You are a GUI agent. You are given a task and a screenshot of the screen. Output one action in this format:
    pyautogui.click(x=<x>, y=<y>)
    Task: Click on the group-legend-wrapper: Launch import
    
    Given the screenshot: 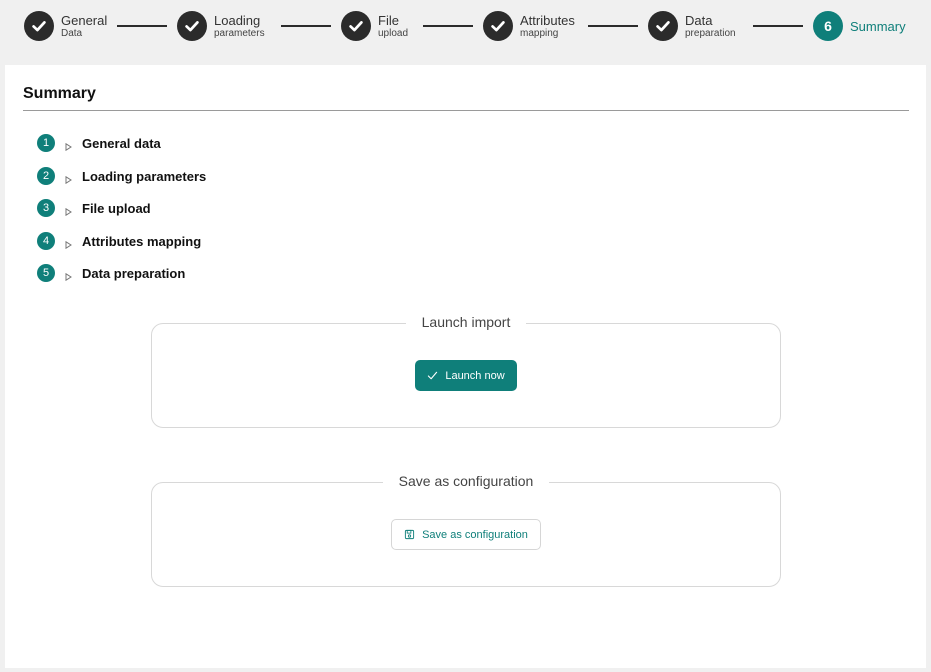 What is the action you would take?
    pyautogui.click(x=466, y=323)
    